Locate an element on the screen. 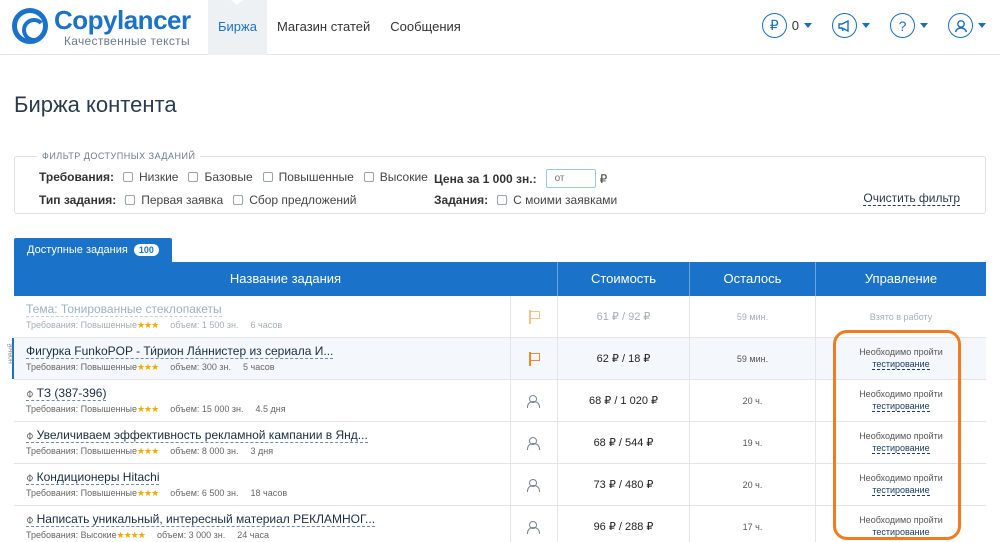 This screenshot has width=1000, height=542. task-cost: 96 ₽ / 288 ₽ is located at coordinates (624, 524).